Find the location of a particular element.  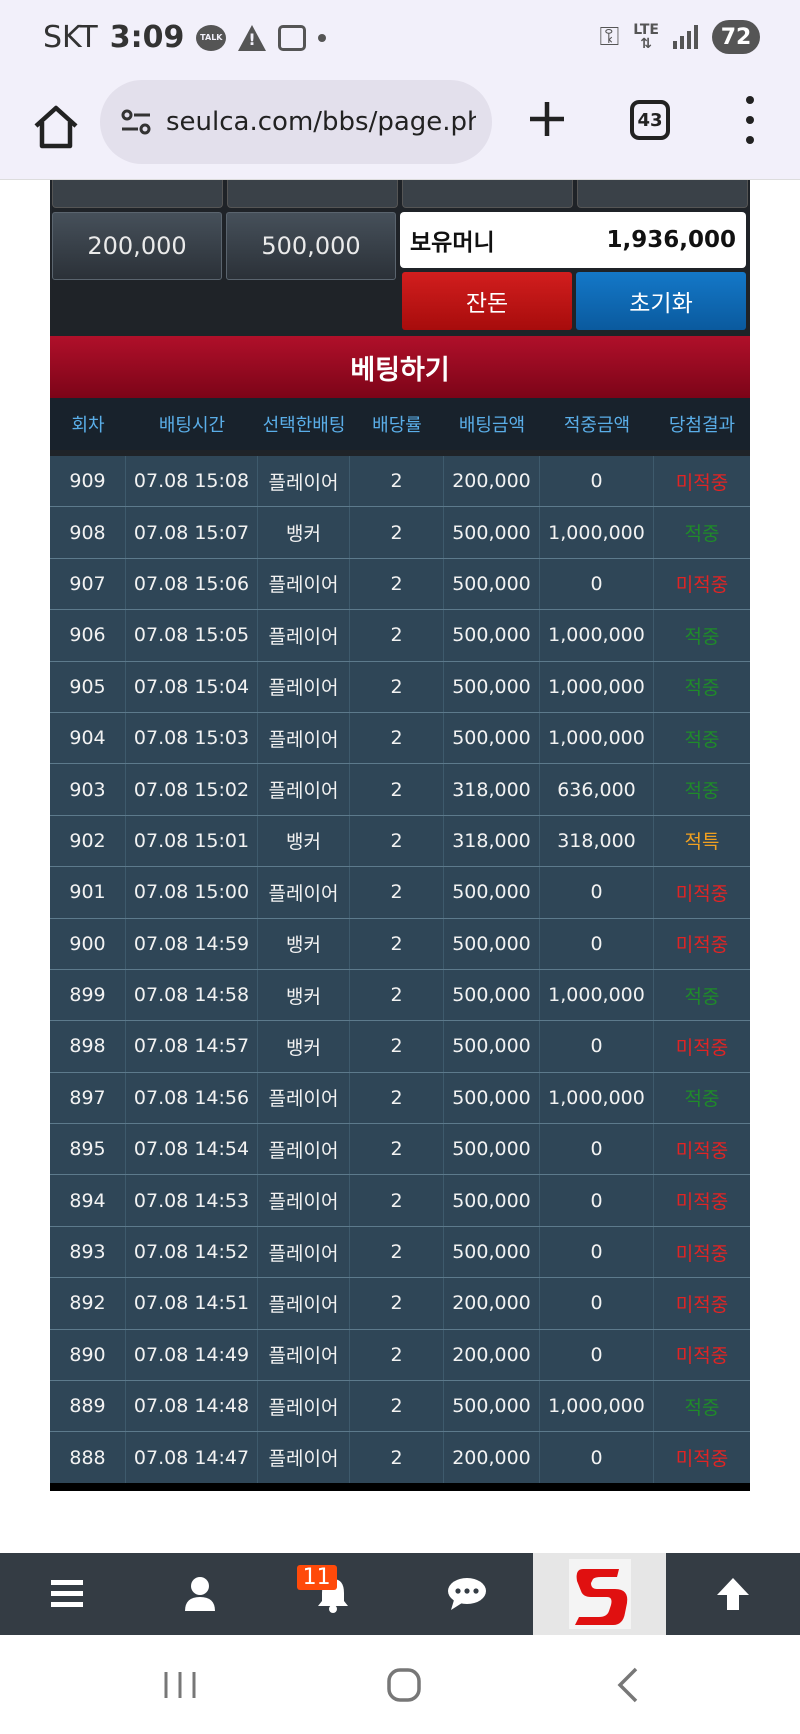

address-bar: seulca.com/bbs/page.php is located at coordinates (296, 122).